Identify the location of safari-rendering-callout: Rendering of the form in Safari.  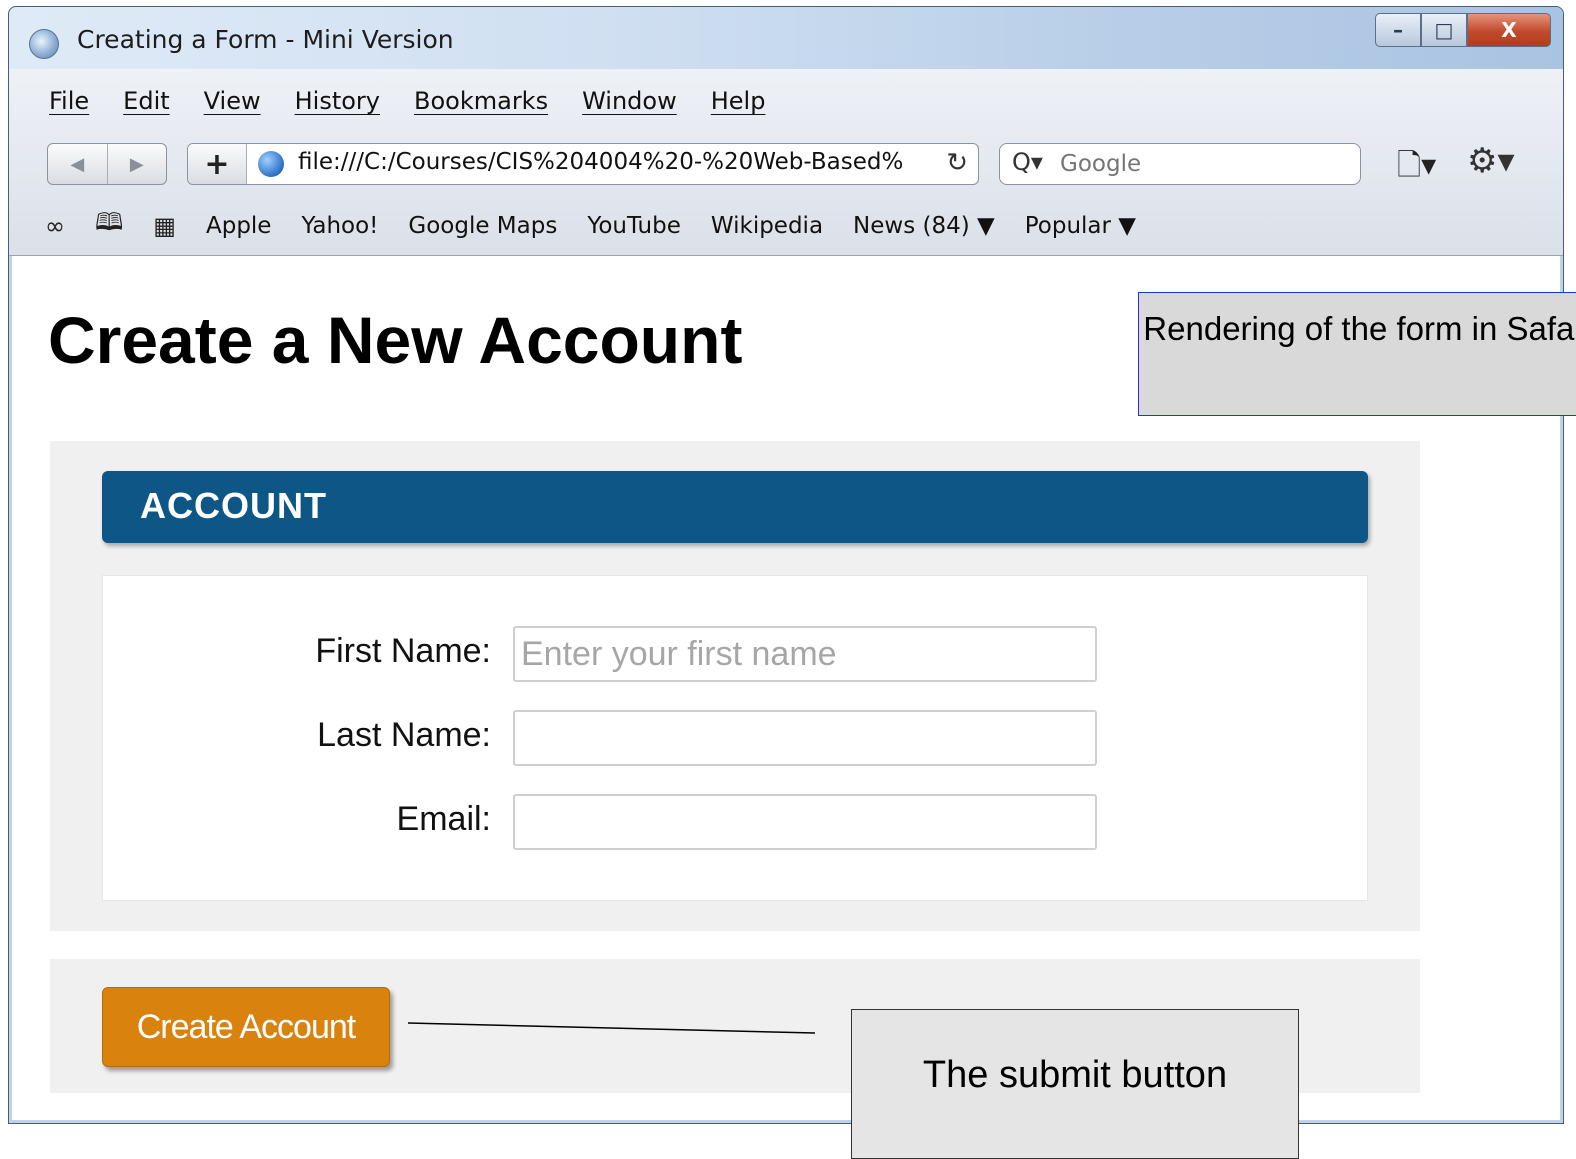
(1357, 354).